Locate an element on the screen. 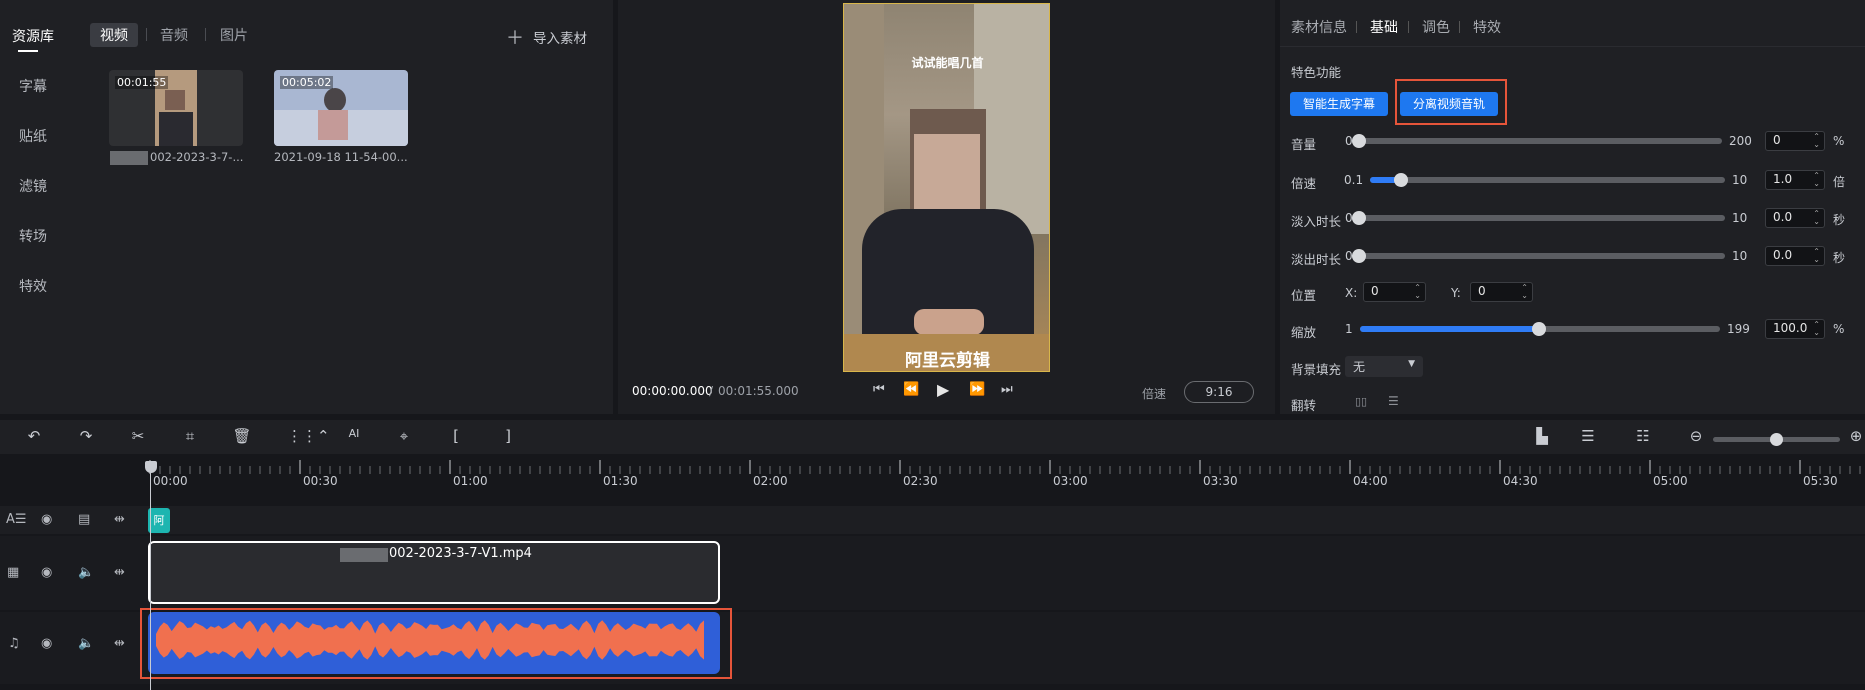  audio-wave-icon: ⋮⋮⌃ is located at coordinates (308, 436).